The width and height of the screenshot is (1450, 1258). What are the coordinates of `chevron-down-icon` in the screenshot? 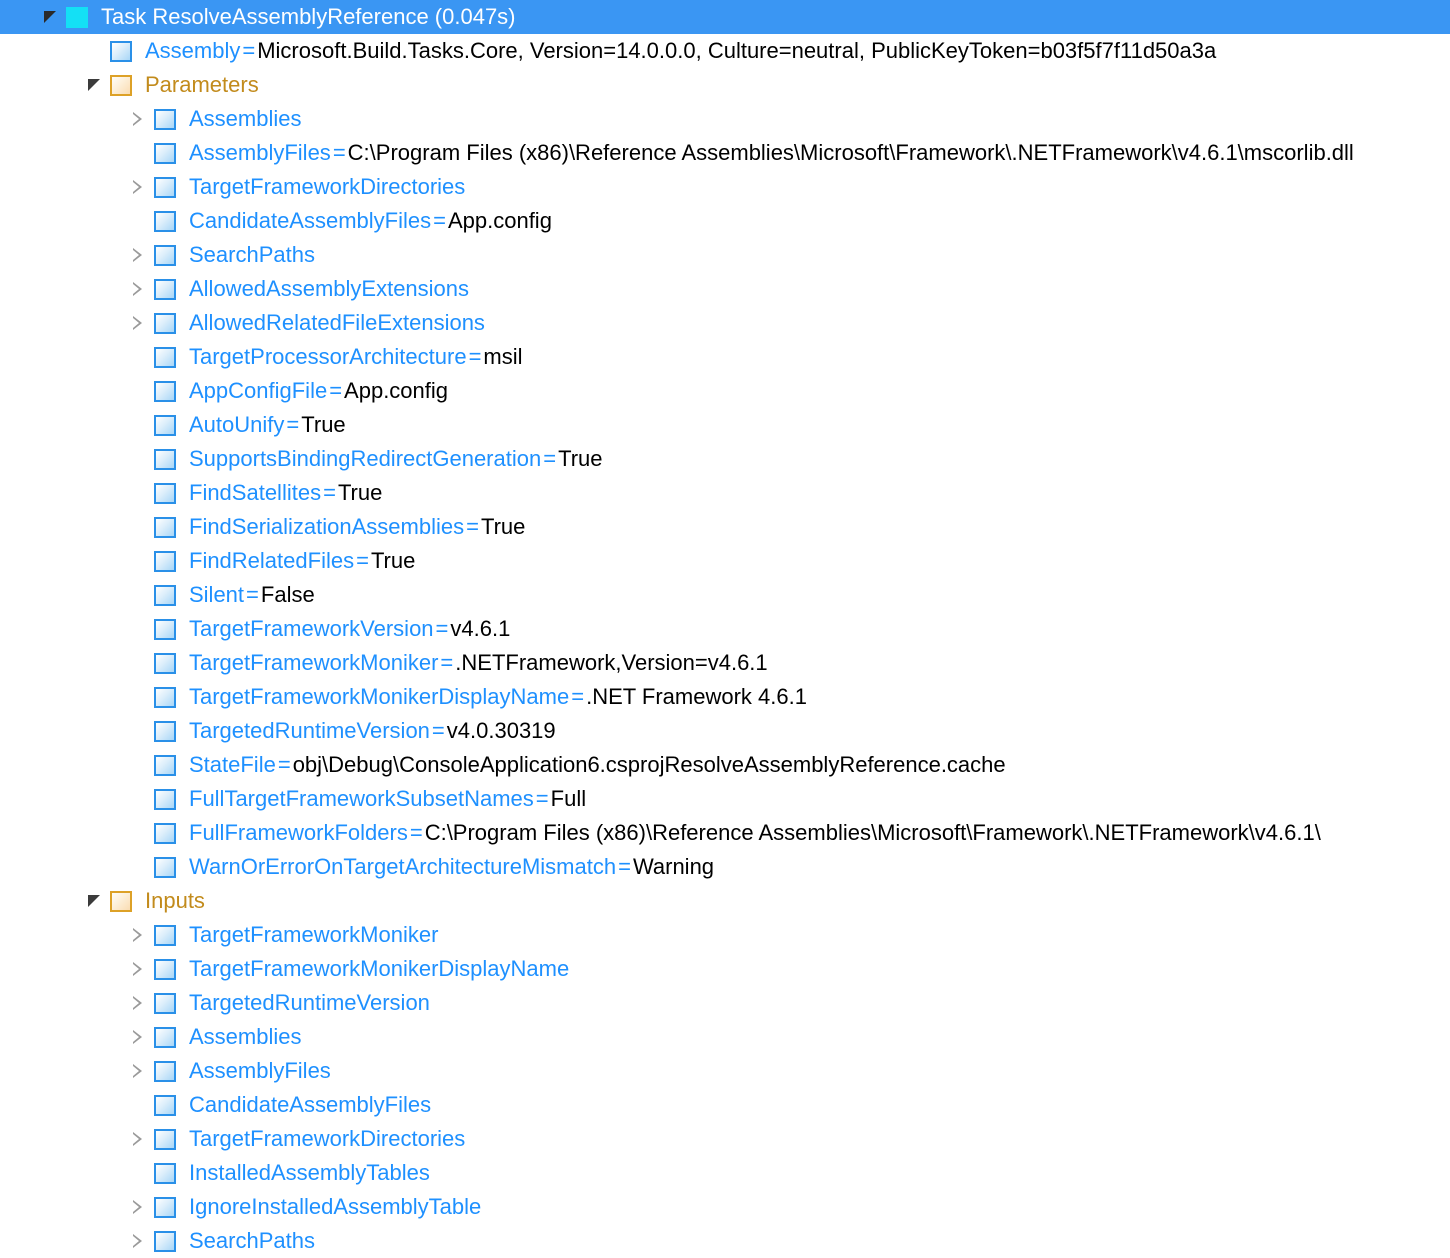 It's located at (94, 901).